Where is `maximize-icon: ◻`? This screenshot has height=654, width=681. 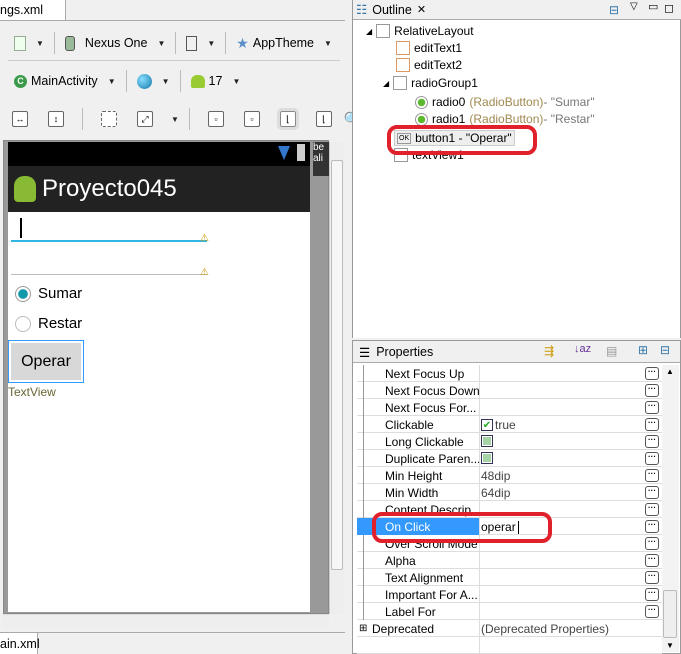 maximize-icon: ◻ is located at coordinates (669, 8).